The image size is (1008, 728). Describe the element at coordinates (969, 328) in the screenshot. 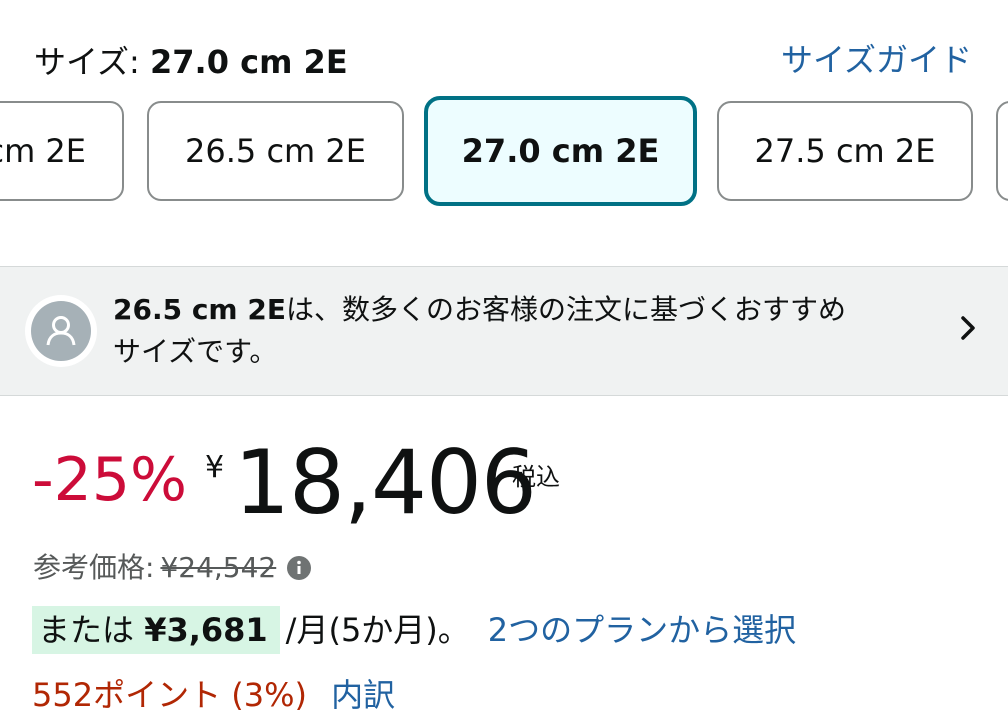

I see `chevron-right-icon` at that location.